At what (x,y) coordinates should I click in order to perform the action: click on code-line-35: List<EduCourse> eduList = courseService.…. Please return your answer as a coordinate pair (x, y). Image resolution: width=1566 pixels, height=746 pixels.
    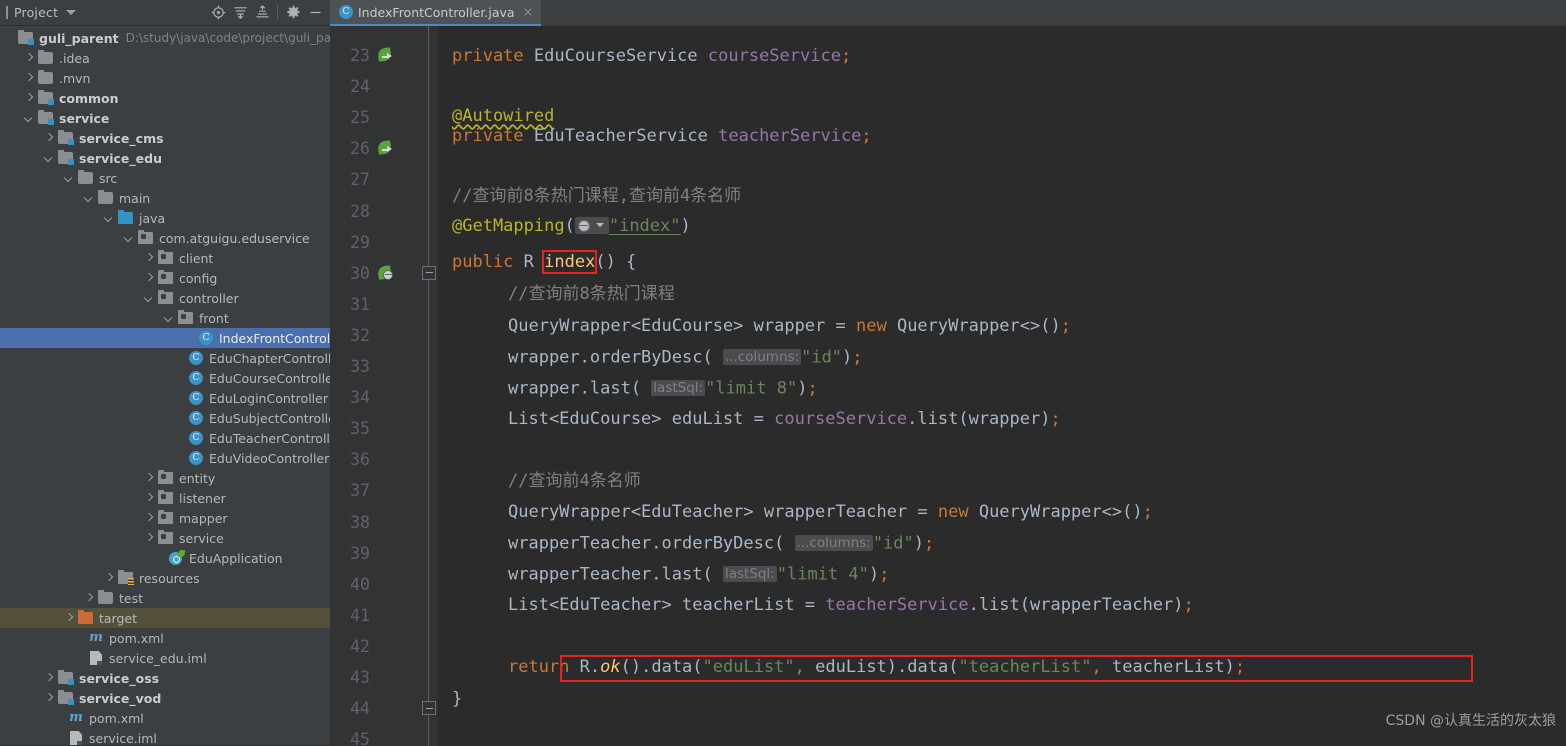
    Looking at the image, I should click on (784, 419).